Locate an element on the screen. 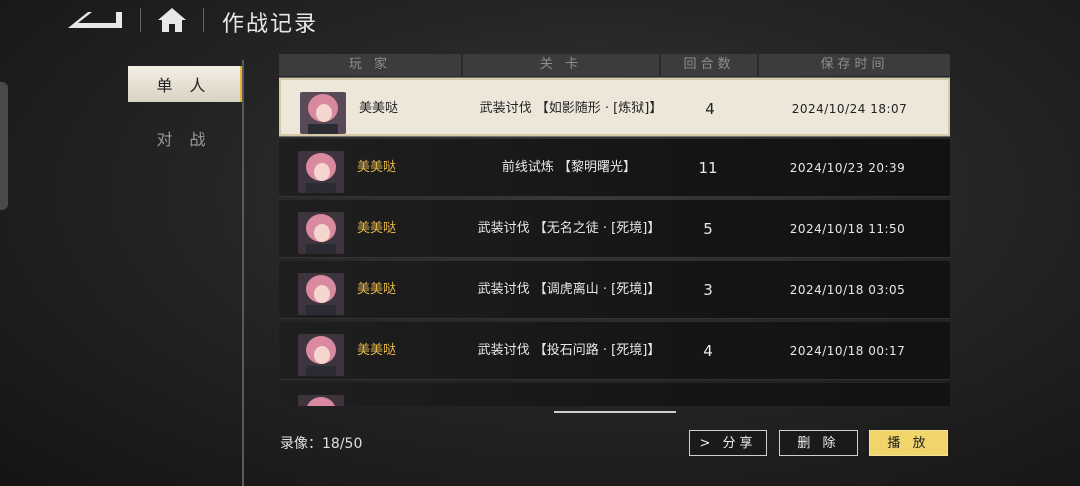  column-header-time: 保存时间 is located at coordinates (854, 64).